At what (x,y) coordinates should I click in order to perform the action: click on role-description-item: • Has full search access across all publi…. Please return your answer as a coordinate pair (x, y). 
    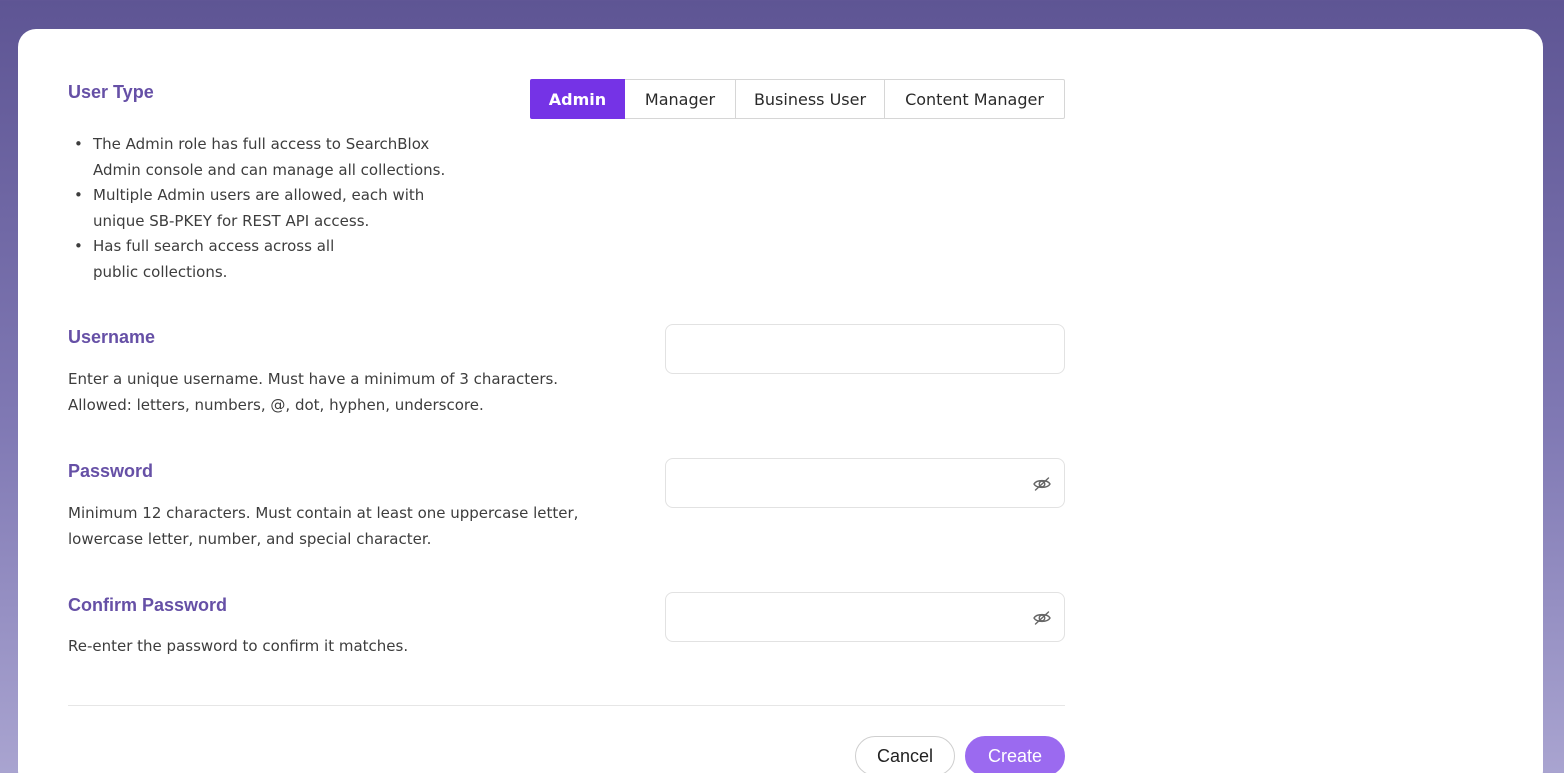
    Looking at the image, I should click on (204, 259).